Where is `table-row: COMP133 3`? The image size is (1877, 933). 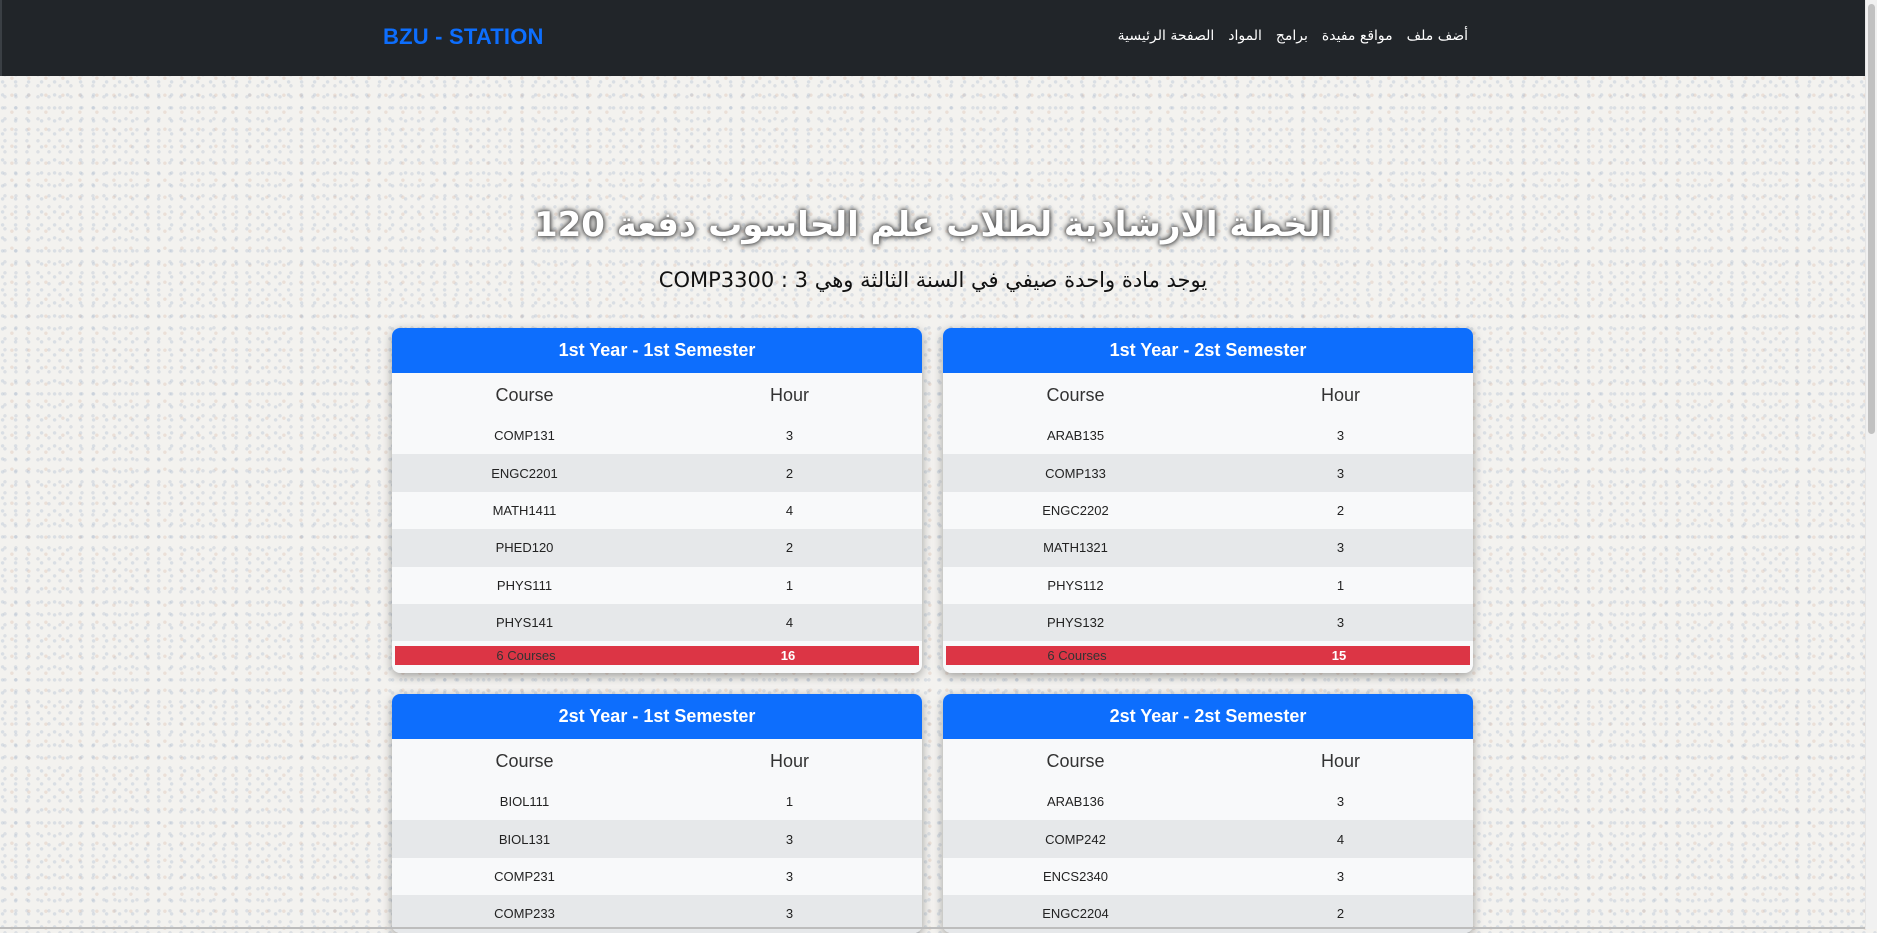
table-row: COMP133 3 is located at coordinates (1208, 473).